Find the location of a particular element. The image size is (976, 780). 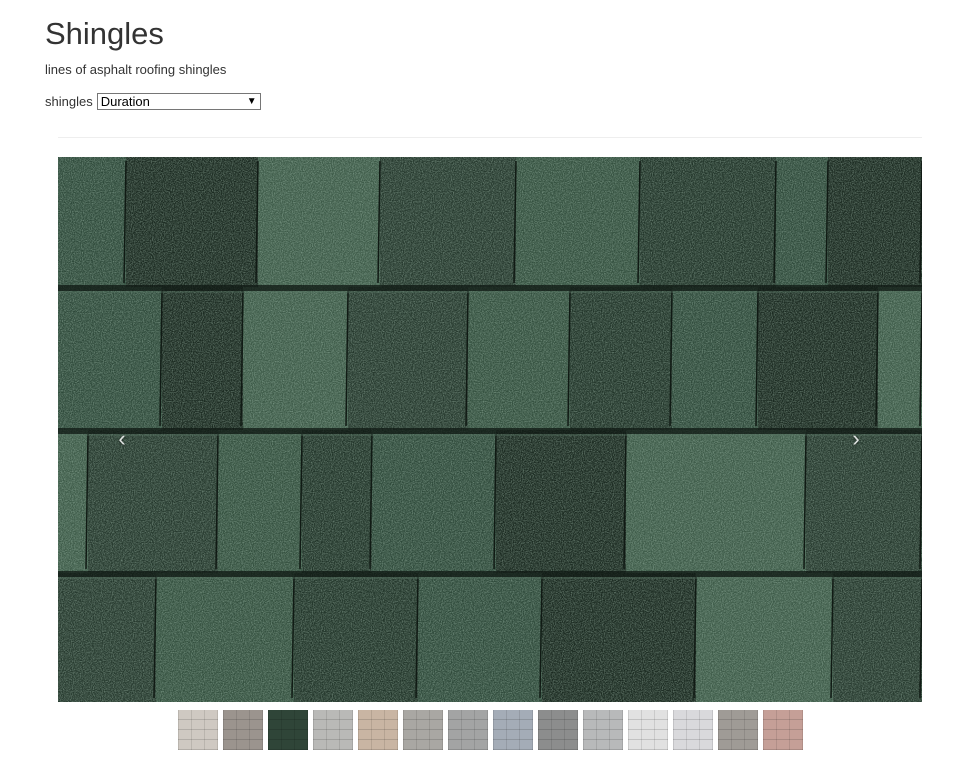

page-title: Shingles is located at coordinates (104, 33).